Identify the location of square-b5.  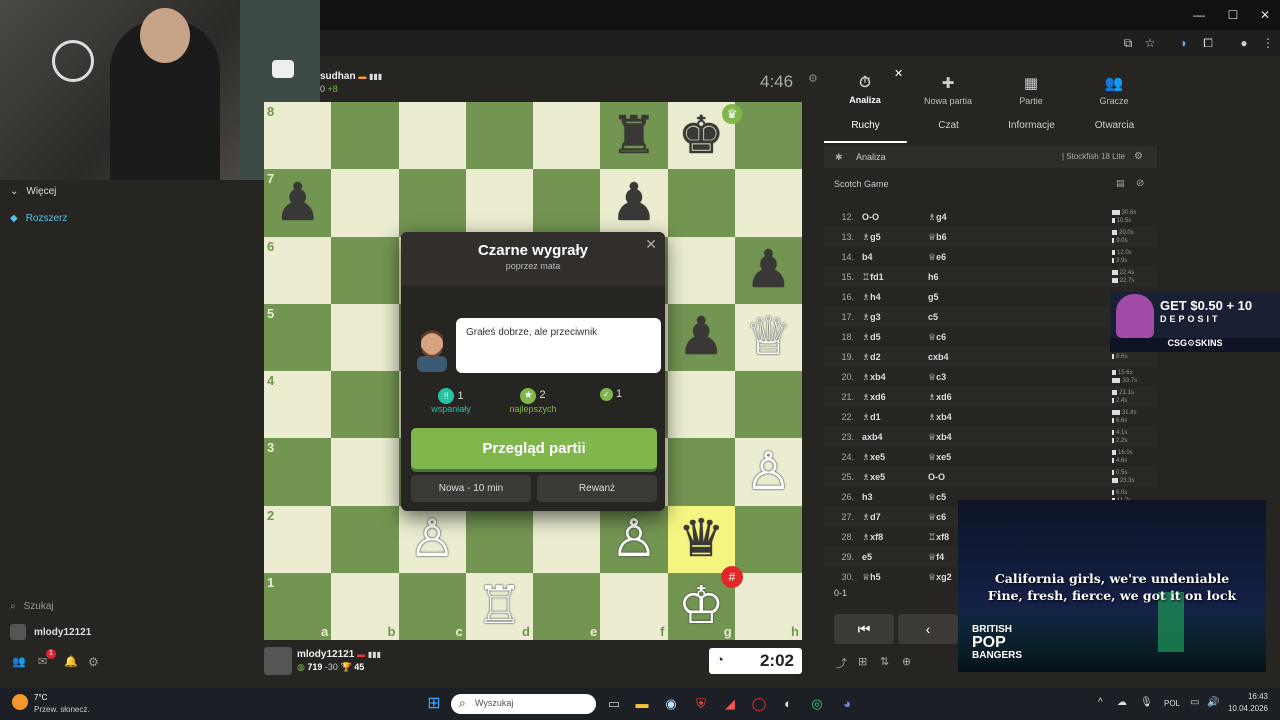
(365, 337).